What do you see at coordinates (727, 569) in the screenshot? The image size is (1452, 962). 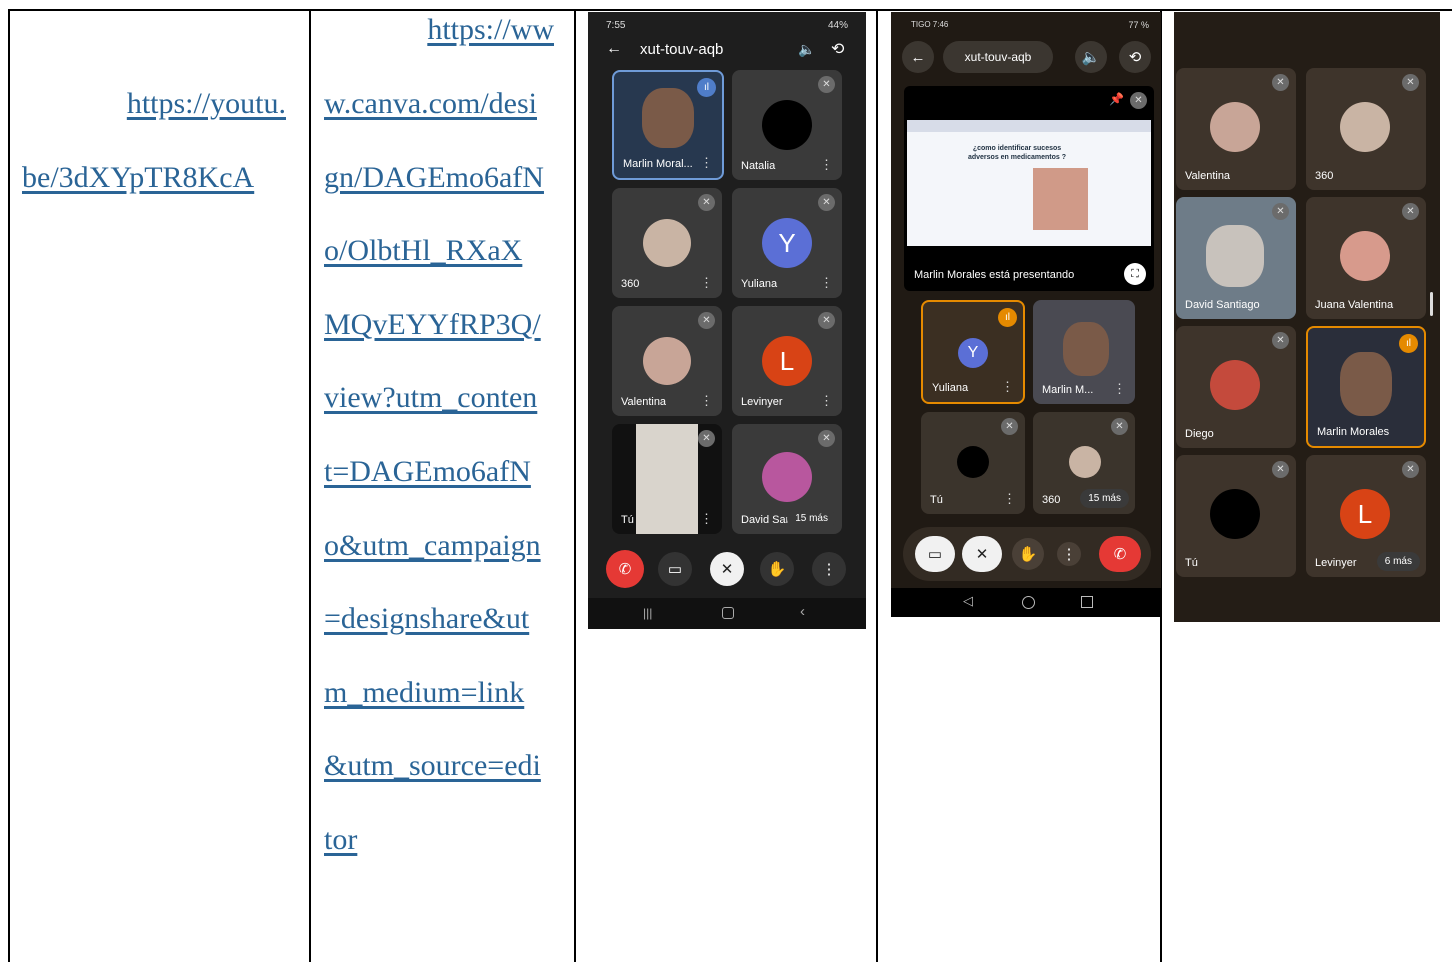 I see `mic-button: ✕` at bounding box center [727, 569].